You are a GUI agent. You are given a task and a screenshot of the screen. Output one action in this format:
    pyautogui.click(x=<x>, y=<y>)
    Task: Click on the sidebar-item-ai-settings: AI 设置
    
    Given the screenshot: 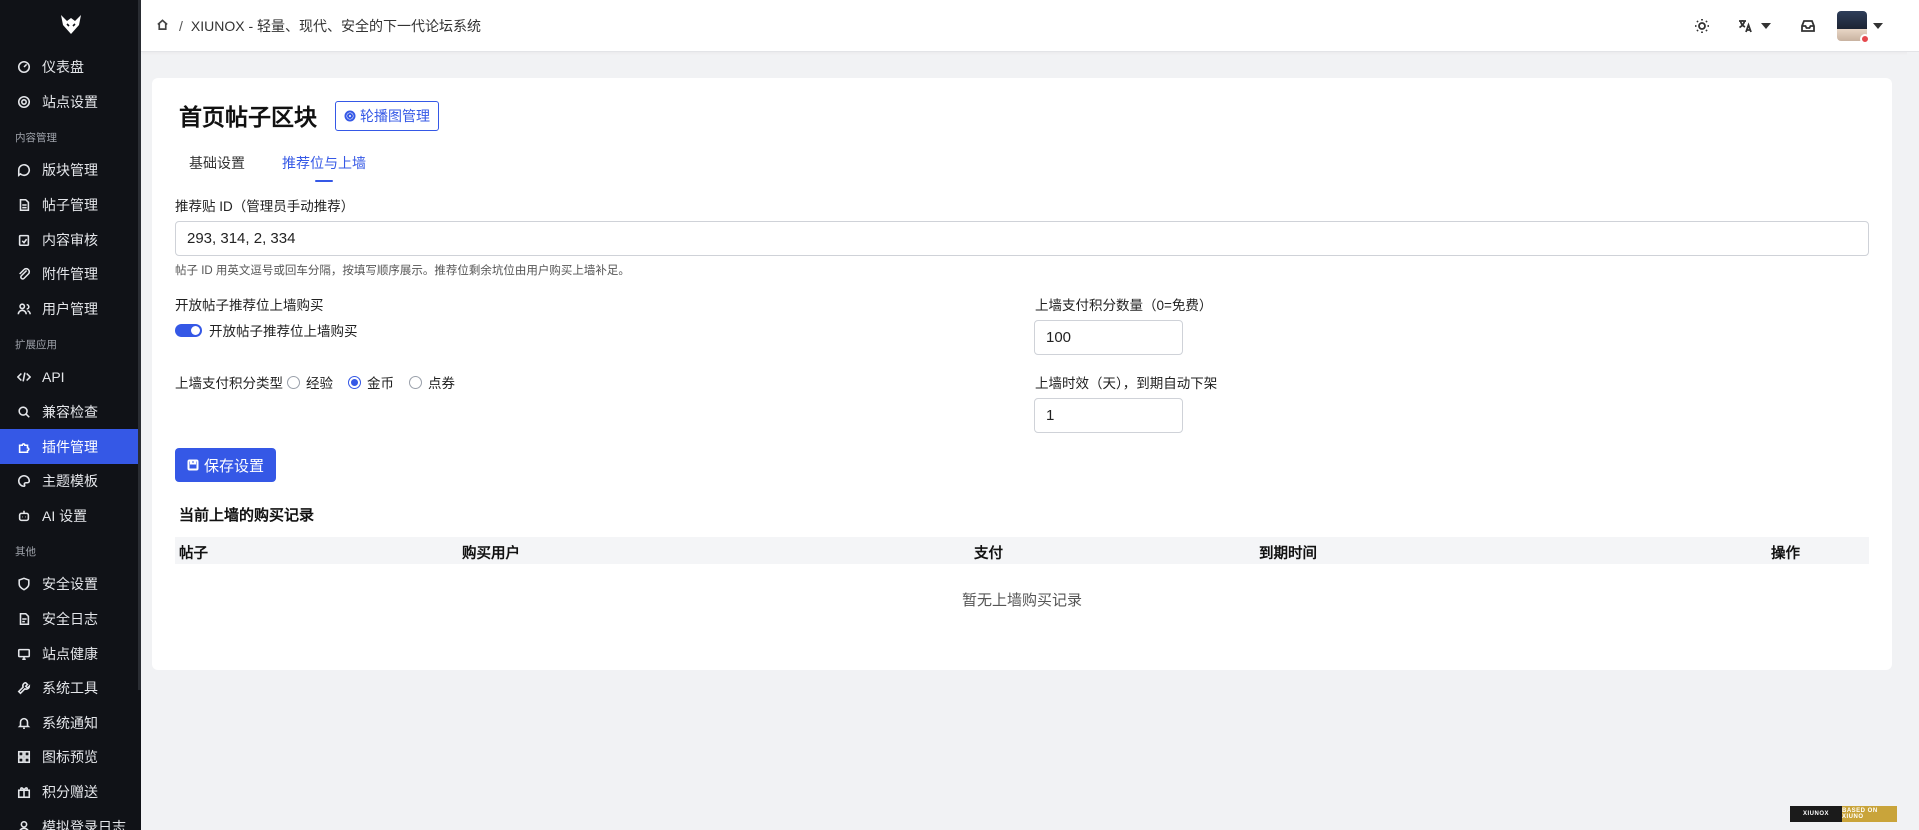 What is the action you would take?
    pyautogui.click(x=70, y=516)
    